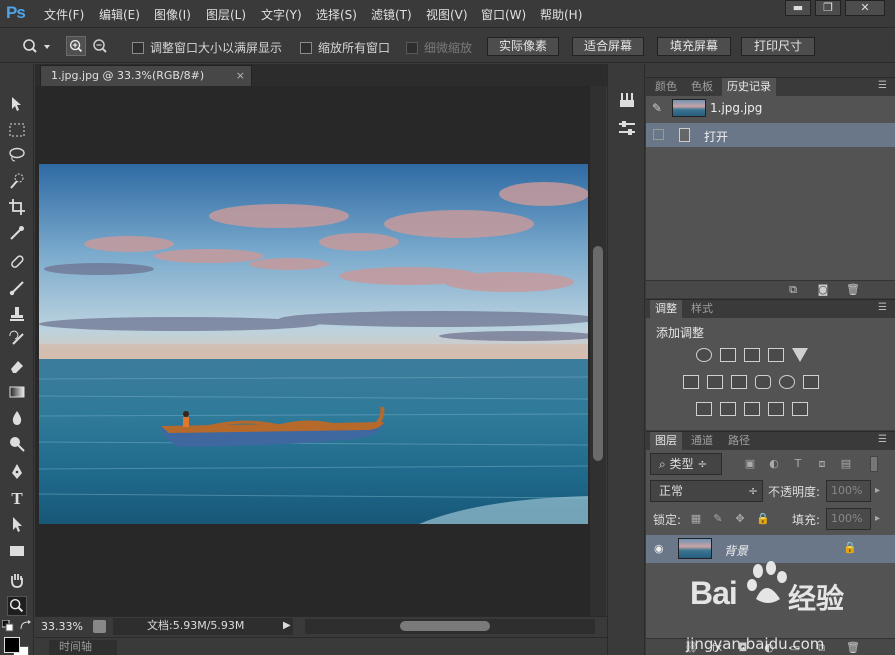 The image size is (895, 655). Describe the element at coordinates (17, 181) in the screenshot. I see `quick-selection-tool-icon` at that location.